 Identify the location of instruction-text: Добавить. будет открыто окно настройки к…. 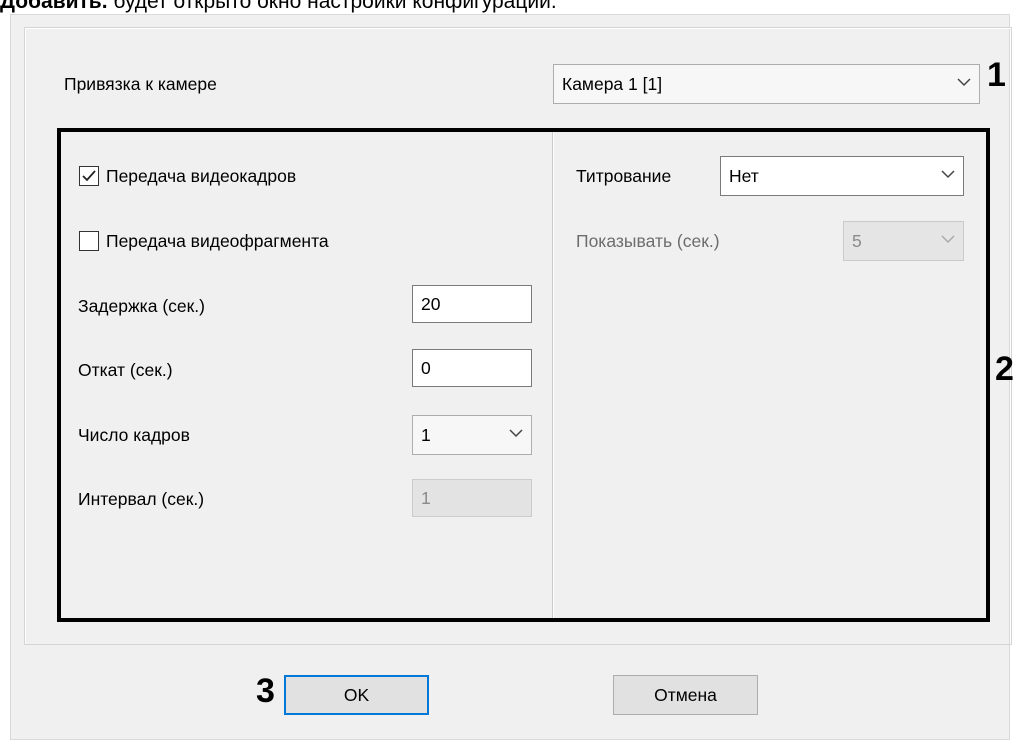
(278, 6).